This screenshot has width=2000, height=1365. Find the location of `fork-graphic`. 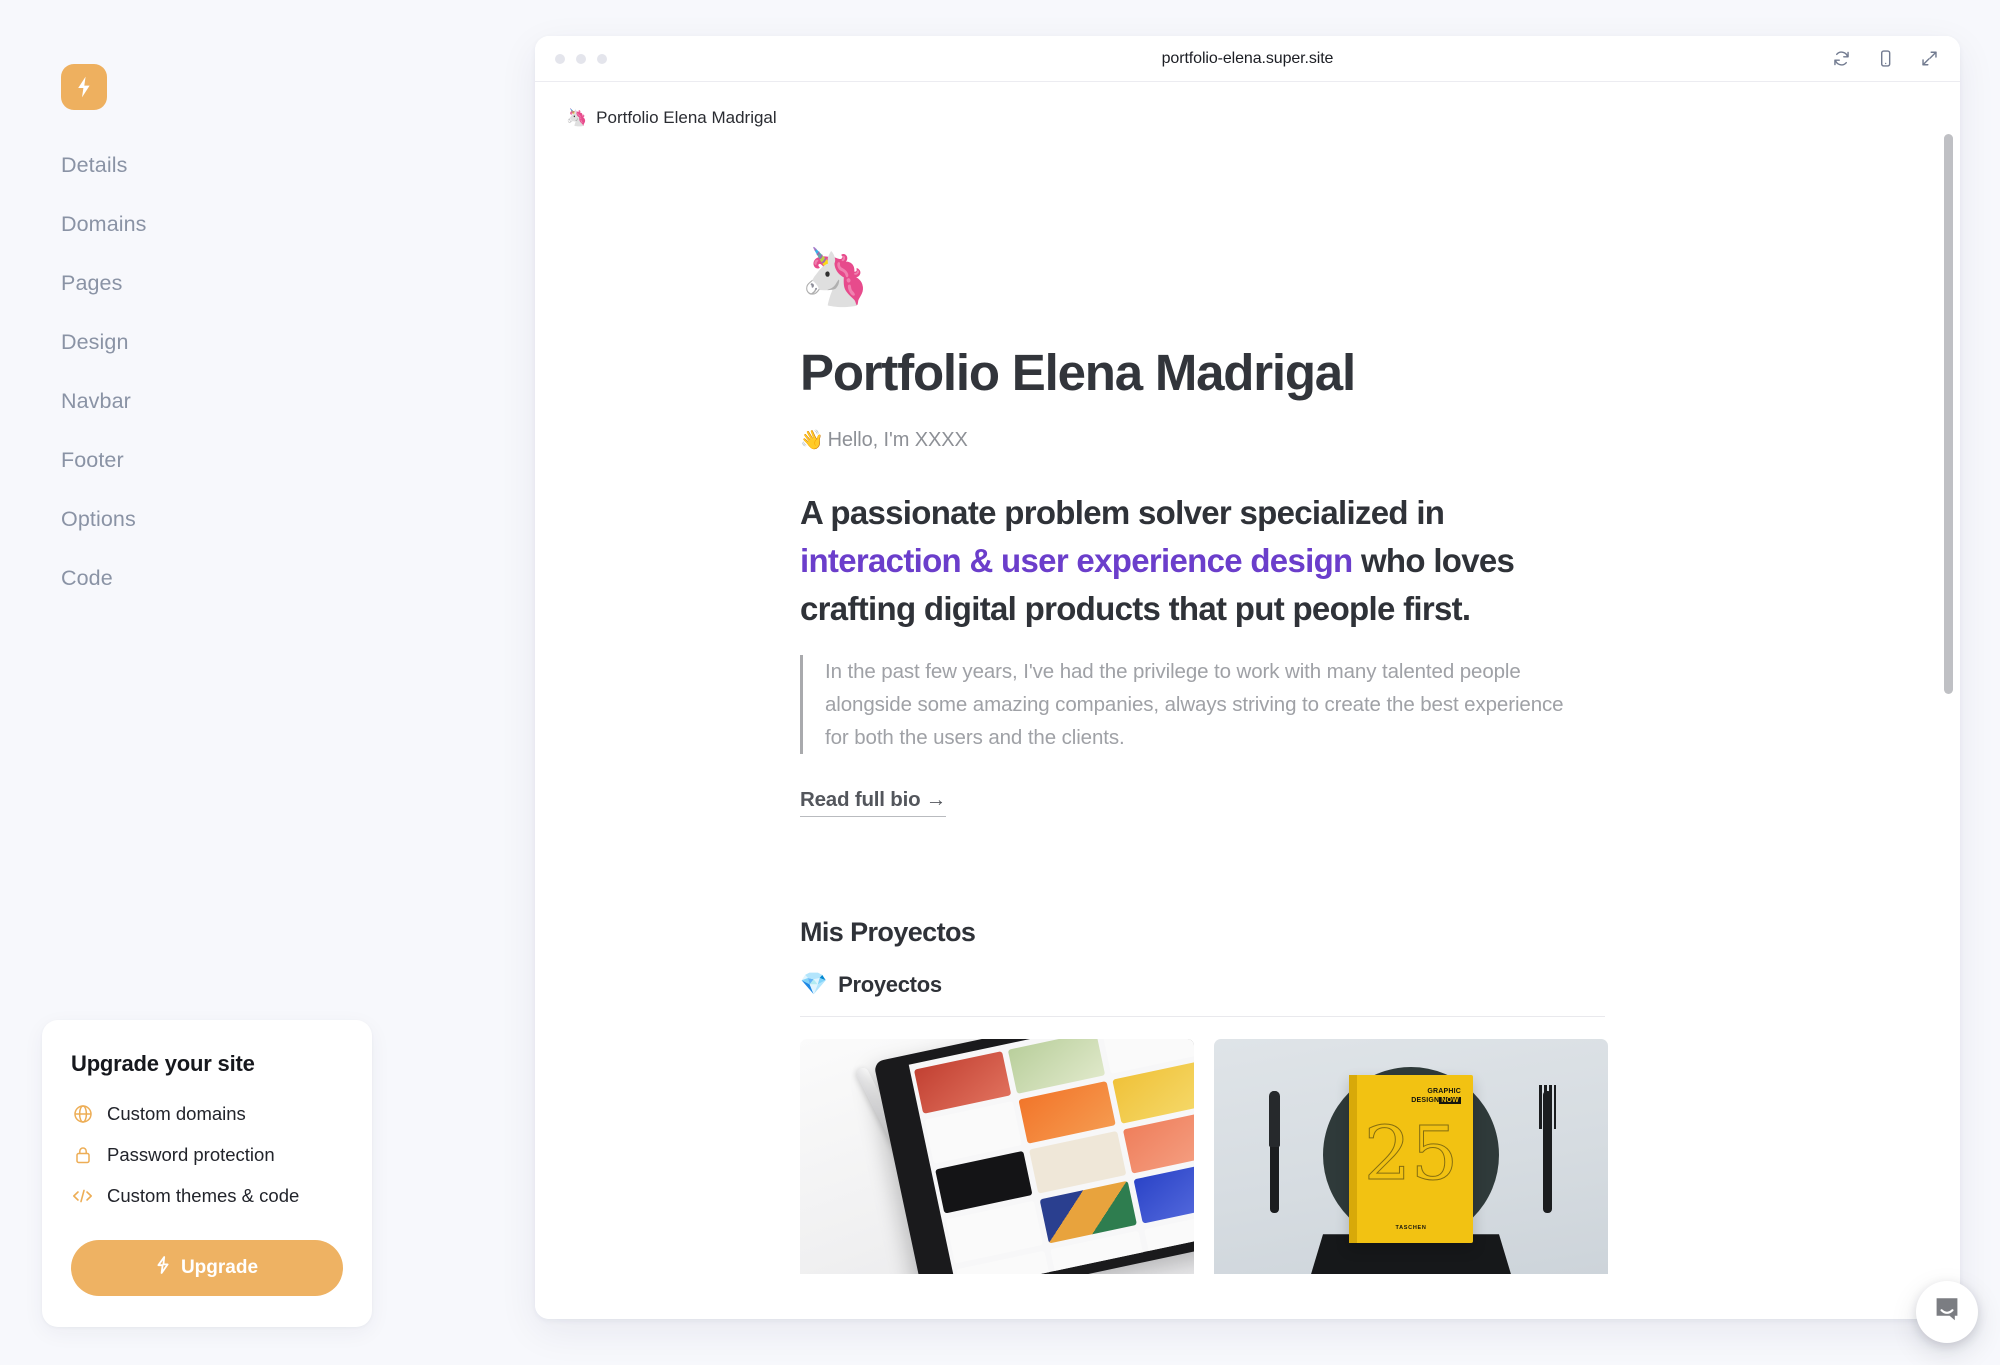

fork-graphic is located at coordinates (1547, 1152).